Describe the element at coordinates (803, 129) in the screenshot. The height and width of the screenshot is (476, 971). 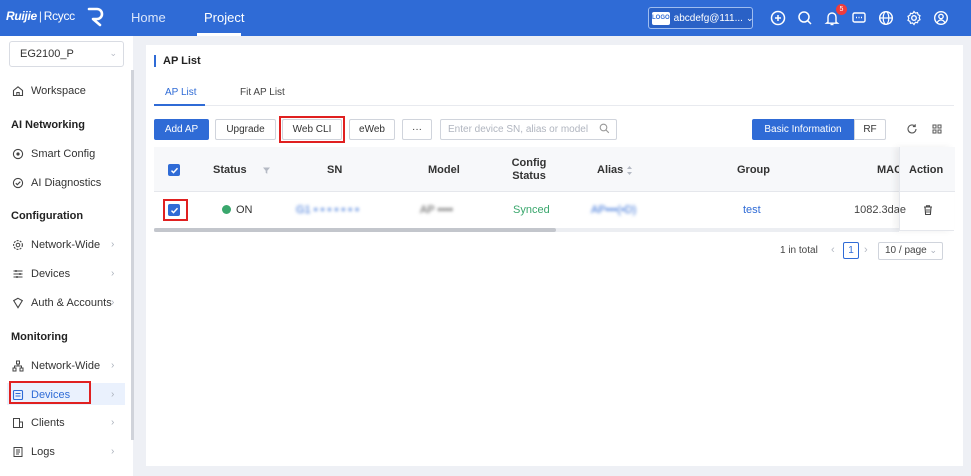
I see `basic-information-view-button: Basic Information` at that location.